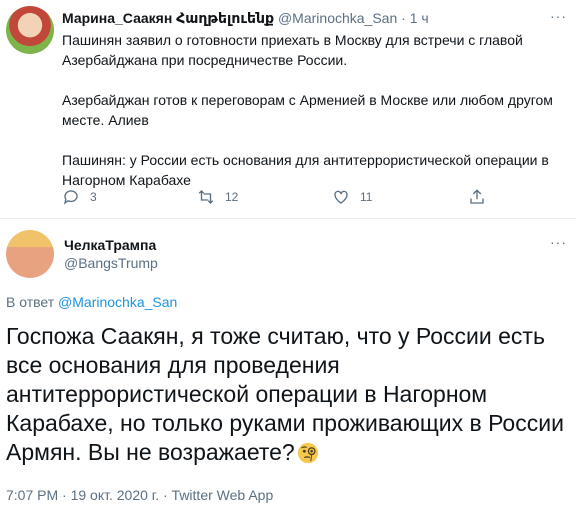 This screenshot has height=513, width=576. I want to click on author-handle: @Marinochka_San, so click(337, 18).